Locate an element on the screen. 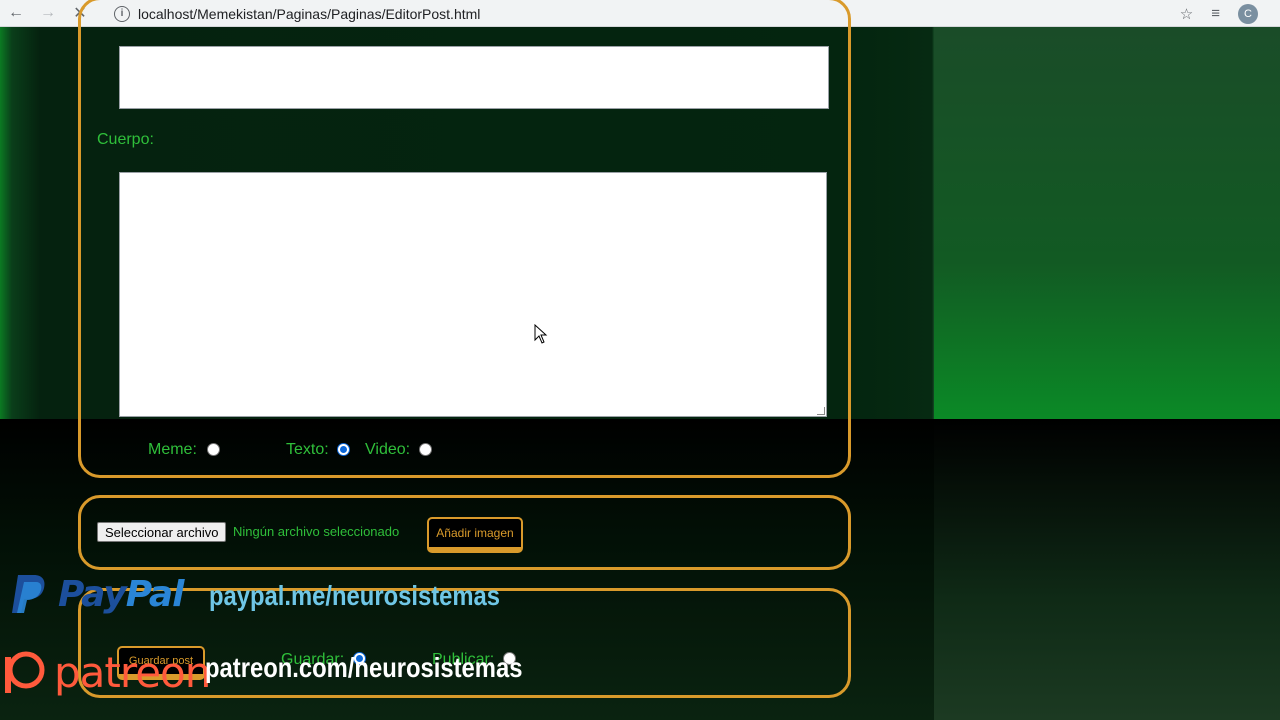  star-icon: ☆ is located at coordinates (1186, 14).